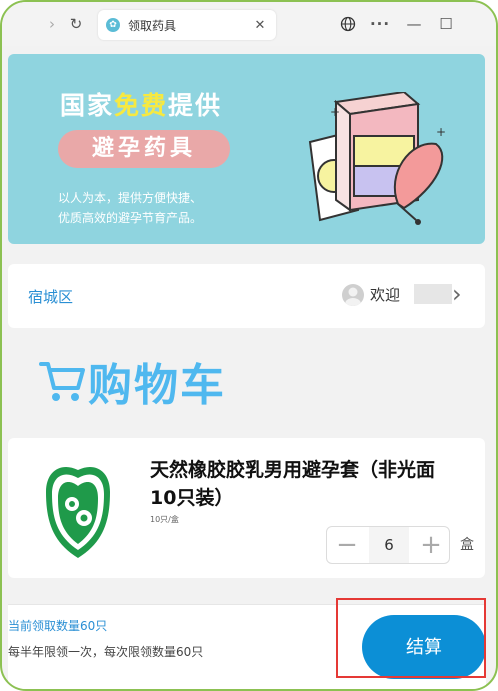  What do you see at coordinates (347, 545) in the screenshot?
I see `decrement-button: −` at bounding box center [347, 545].